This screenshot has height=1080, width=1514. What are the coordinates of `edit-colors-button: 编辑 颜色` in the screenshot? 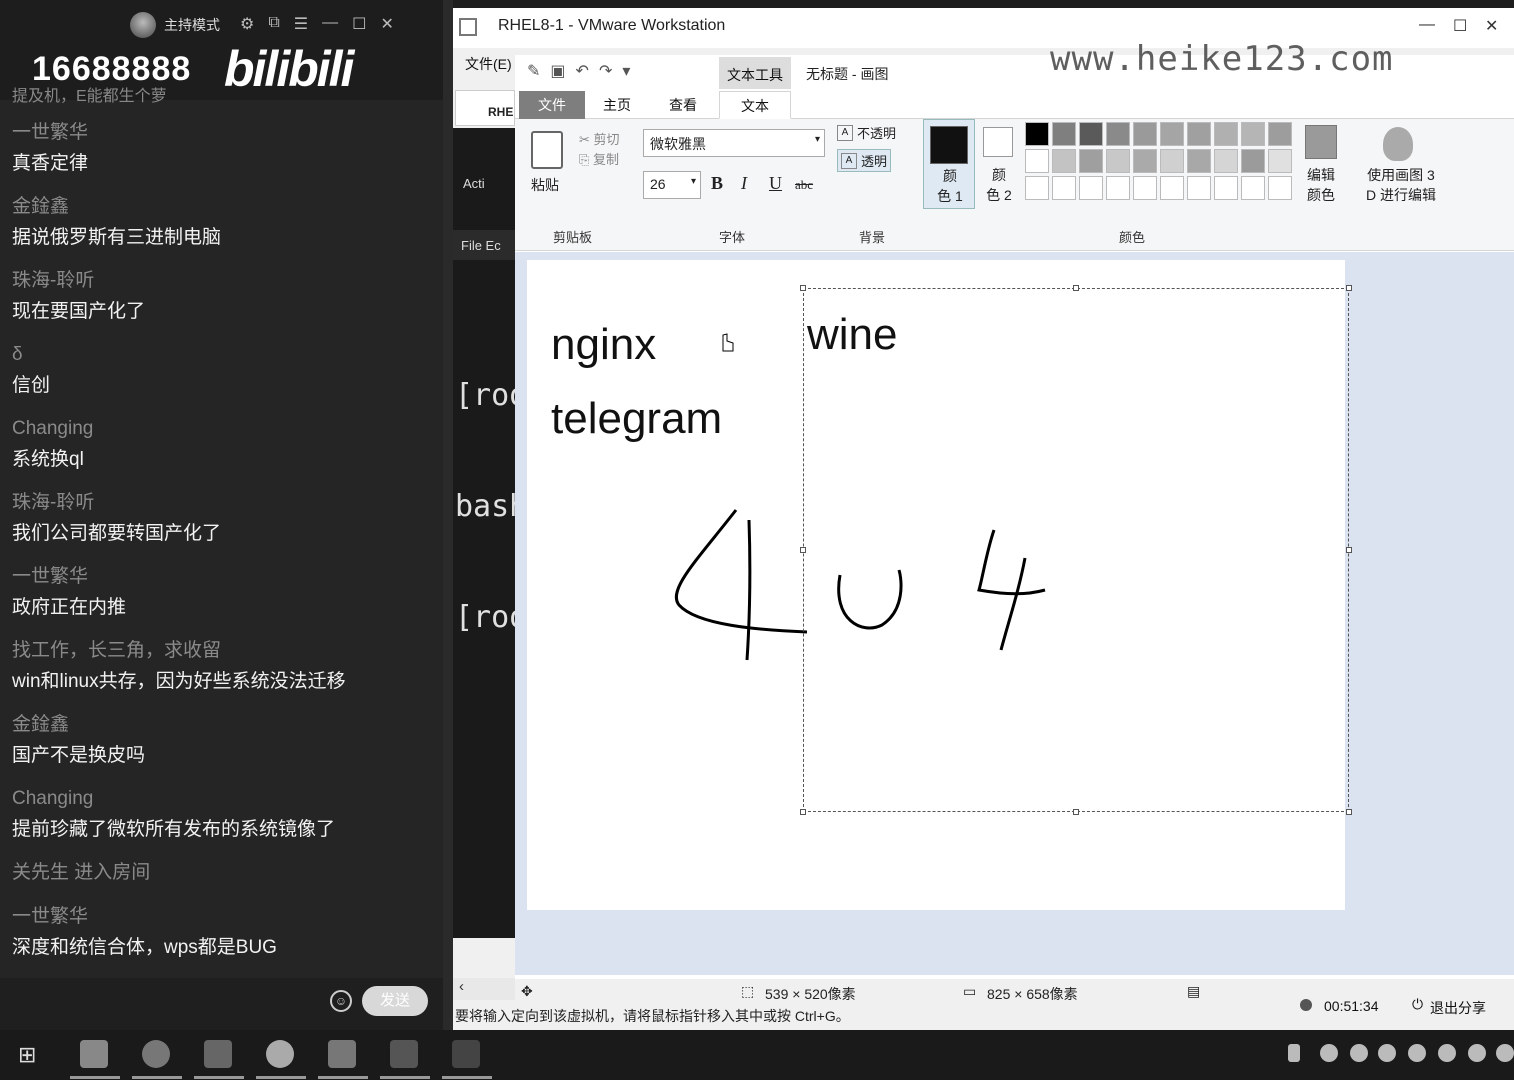 It's located at (1321, 185).